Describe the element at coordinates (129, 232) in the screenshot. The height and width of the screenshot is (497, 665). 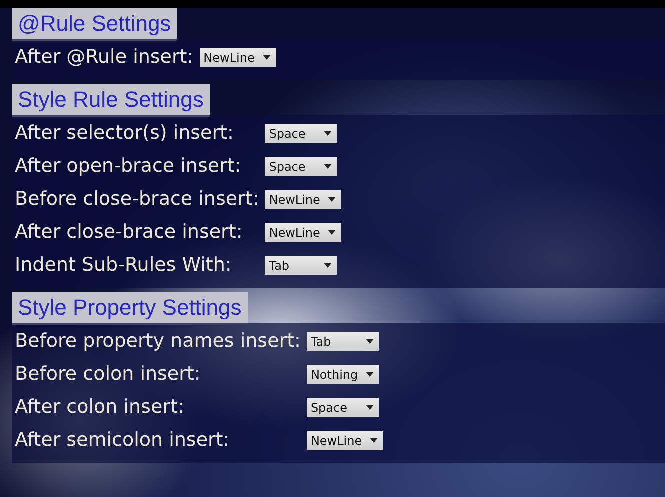
I see `setting-label: After close-brace insert:` at that location.